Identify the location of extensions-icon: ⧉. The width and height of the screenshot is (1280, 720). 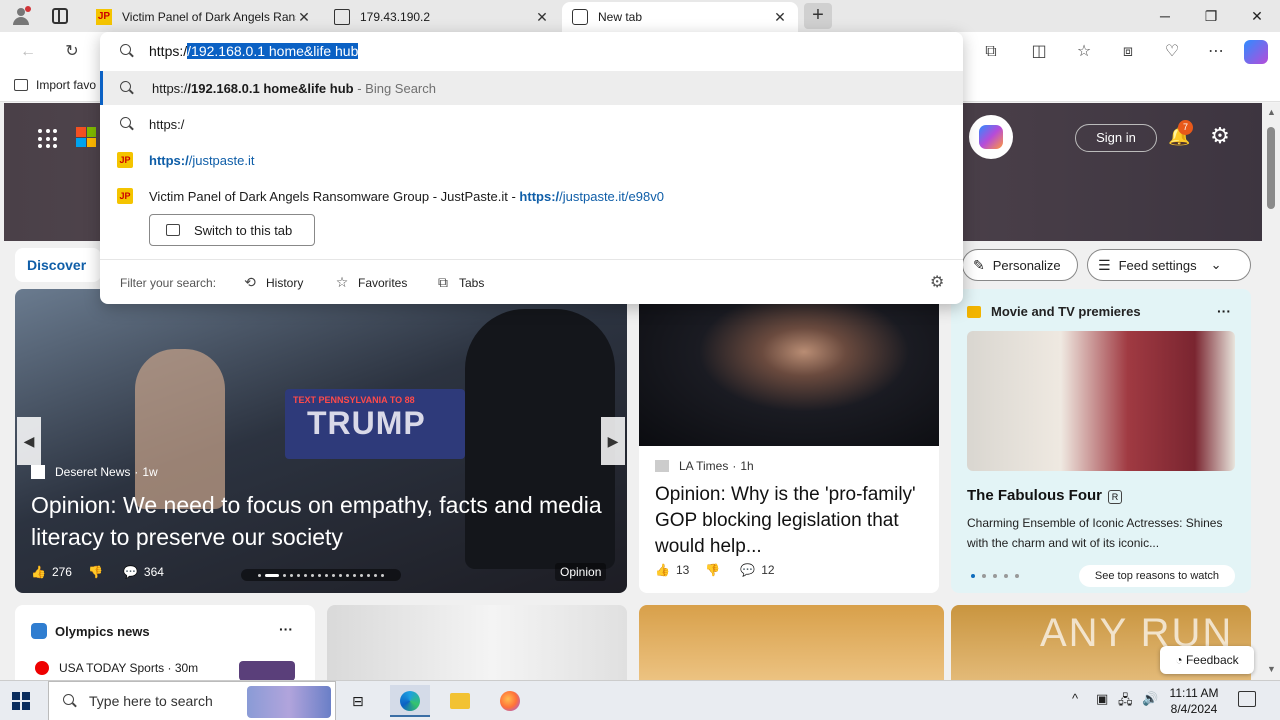
(991, 52).